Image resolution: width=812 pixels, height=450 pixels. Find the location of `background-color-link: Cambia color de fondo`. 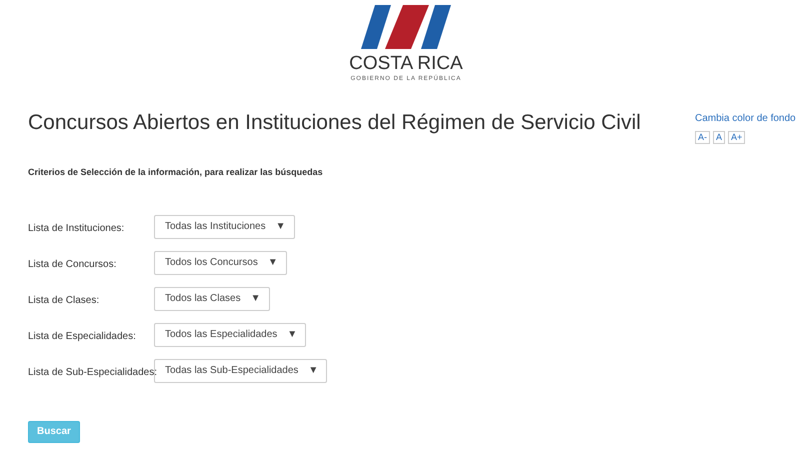

background-color-link: Cambia color de fondo is located at coordinates (747, 118).